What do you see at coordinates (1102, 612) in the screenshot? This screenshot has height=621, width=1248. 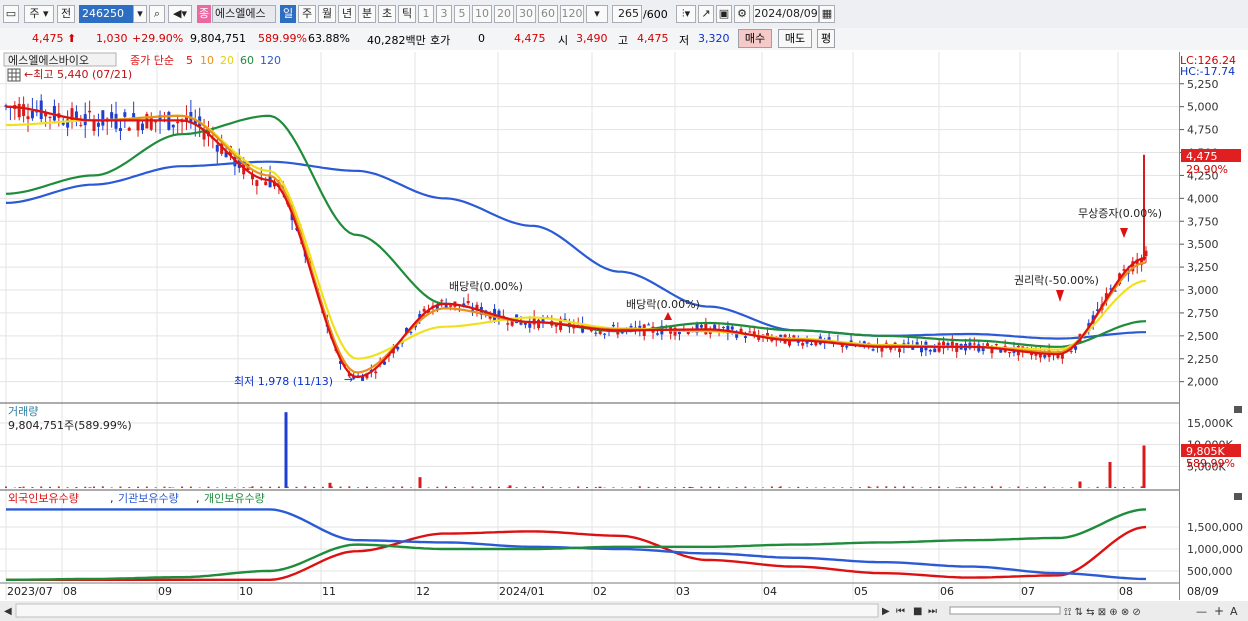 I see `tools-icon: ⟟⟟ ⇅ ⇆ ⊠ ⊕ ⊗ ⊘` at bounding box center [1102, 612].